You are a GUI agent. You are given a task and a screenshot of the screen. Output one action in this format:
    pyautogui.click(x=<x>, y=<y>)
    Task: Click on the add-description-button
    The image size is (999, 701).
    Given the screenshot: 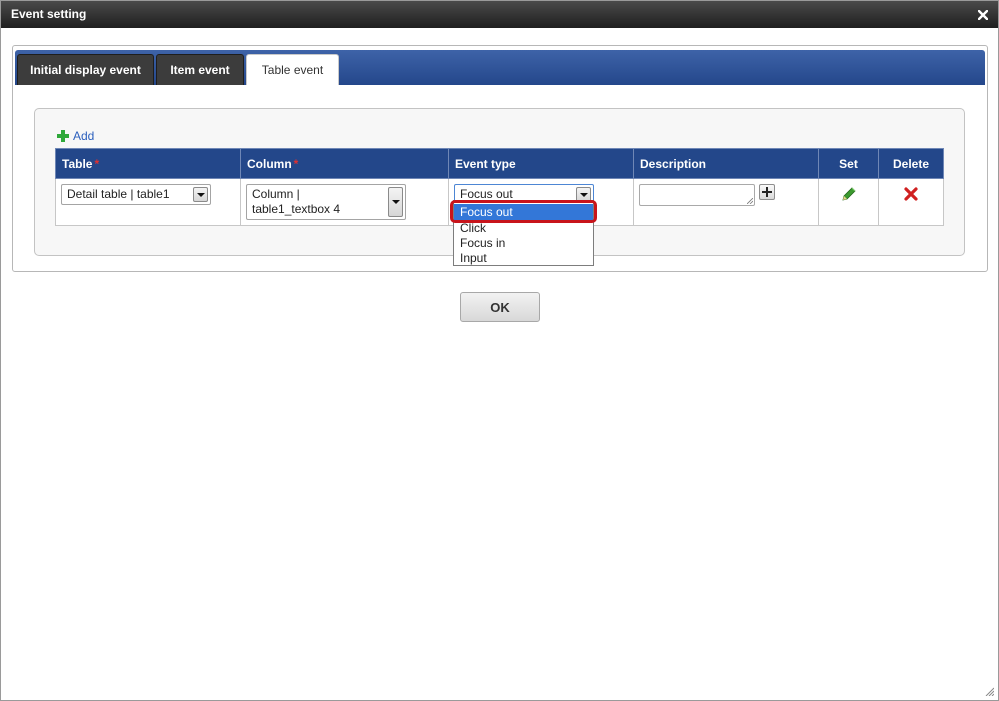 What is the action you would take?
    pyautogui.click(x=767, y=192)
    